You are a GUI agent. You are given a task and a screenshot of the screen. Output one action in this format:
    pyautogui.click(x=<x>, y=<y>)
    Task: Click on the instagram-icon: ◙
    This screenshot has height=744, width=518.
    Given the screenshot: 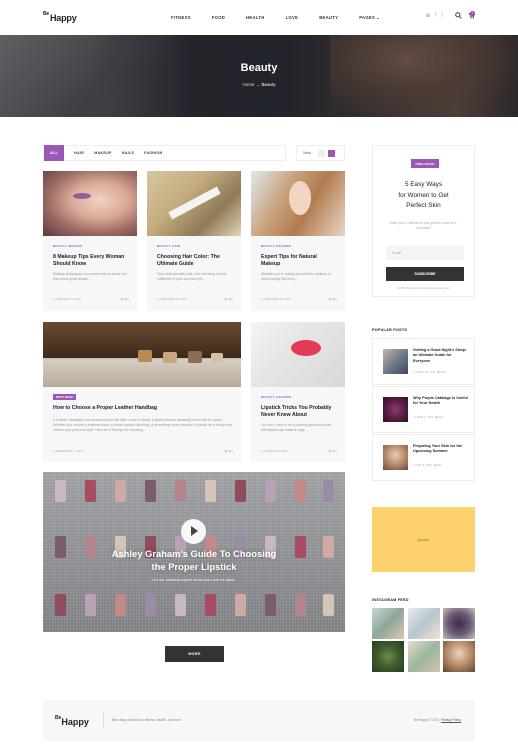 What is the action you would take?
    pyautogui.click(x=428, y=16)
    